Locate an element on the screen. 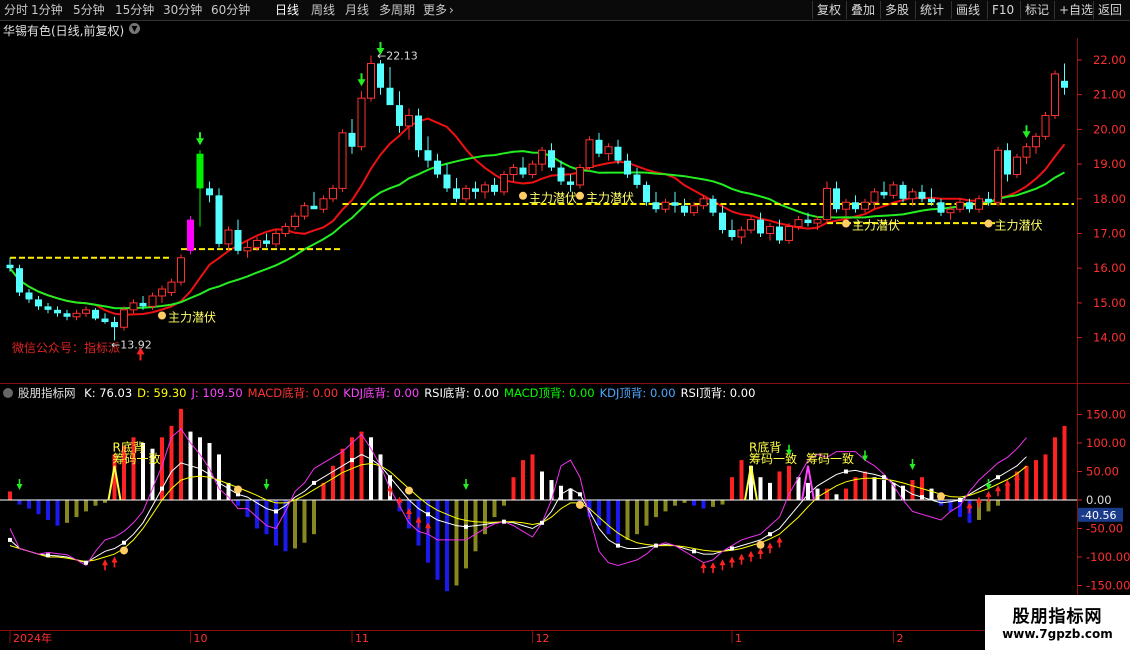 Image resolution: width=1130 pixels, height=650 pixels. settings-icon is located at coordinates (8, 393).